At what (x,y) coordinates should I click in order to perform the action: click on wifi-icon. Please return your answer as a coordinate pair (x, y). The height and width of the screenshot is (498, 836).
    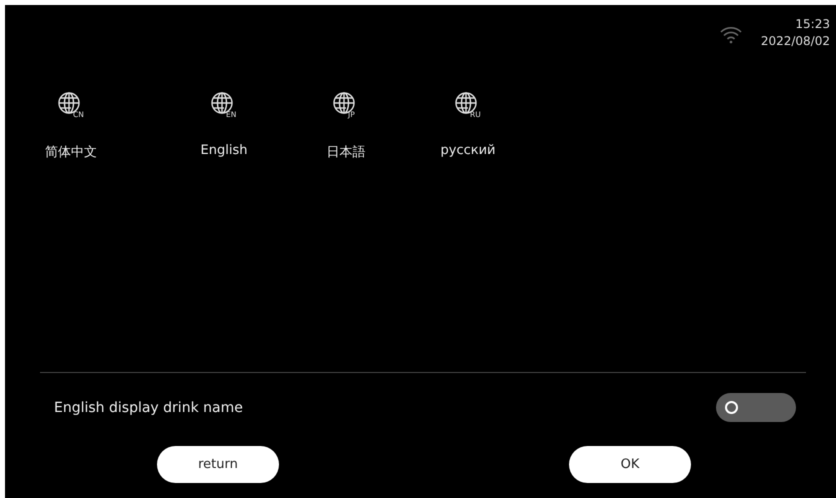
    Looking at the image, I should click on (730, 35).